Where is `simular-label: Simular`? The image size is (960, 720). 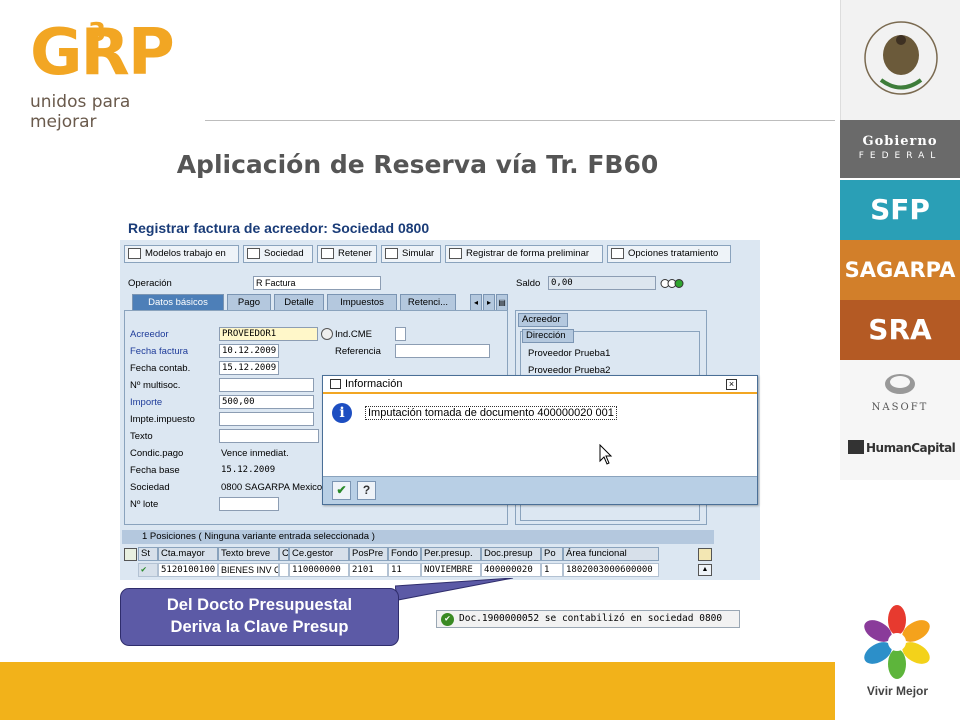
simular-label: Simular is located at coordinates (418, 253).